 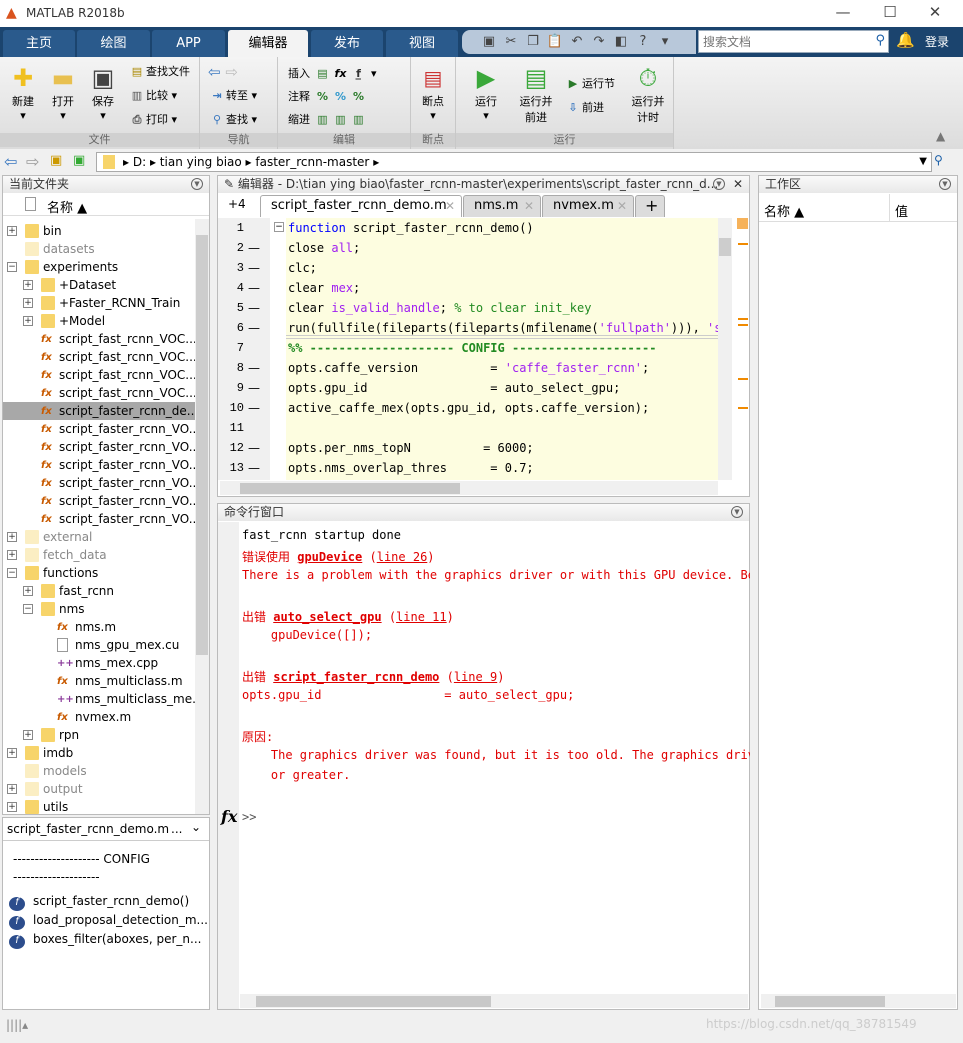 I want to click on command-hscrollbar, so click(x=494, y=1001).